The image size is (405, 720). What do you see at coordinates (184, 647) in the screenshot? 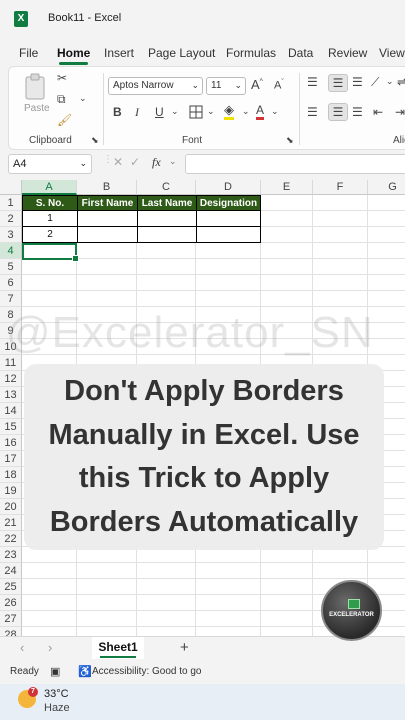
I see `add-sheet-button: +` at bounding box center [184, 647].